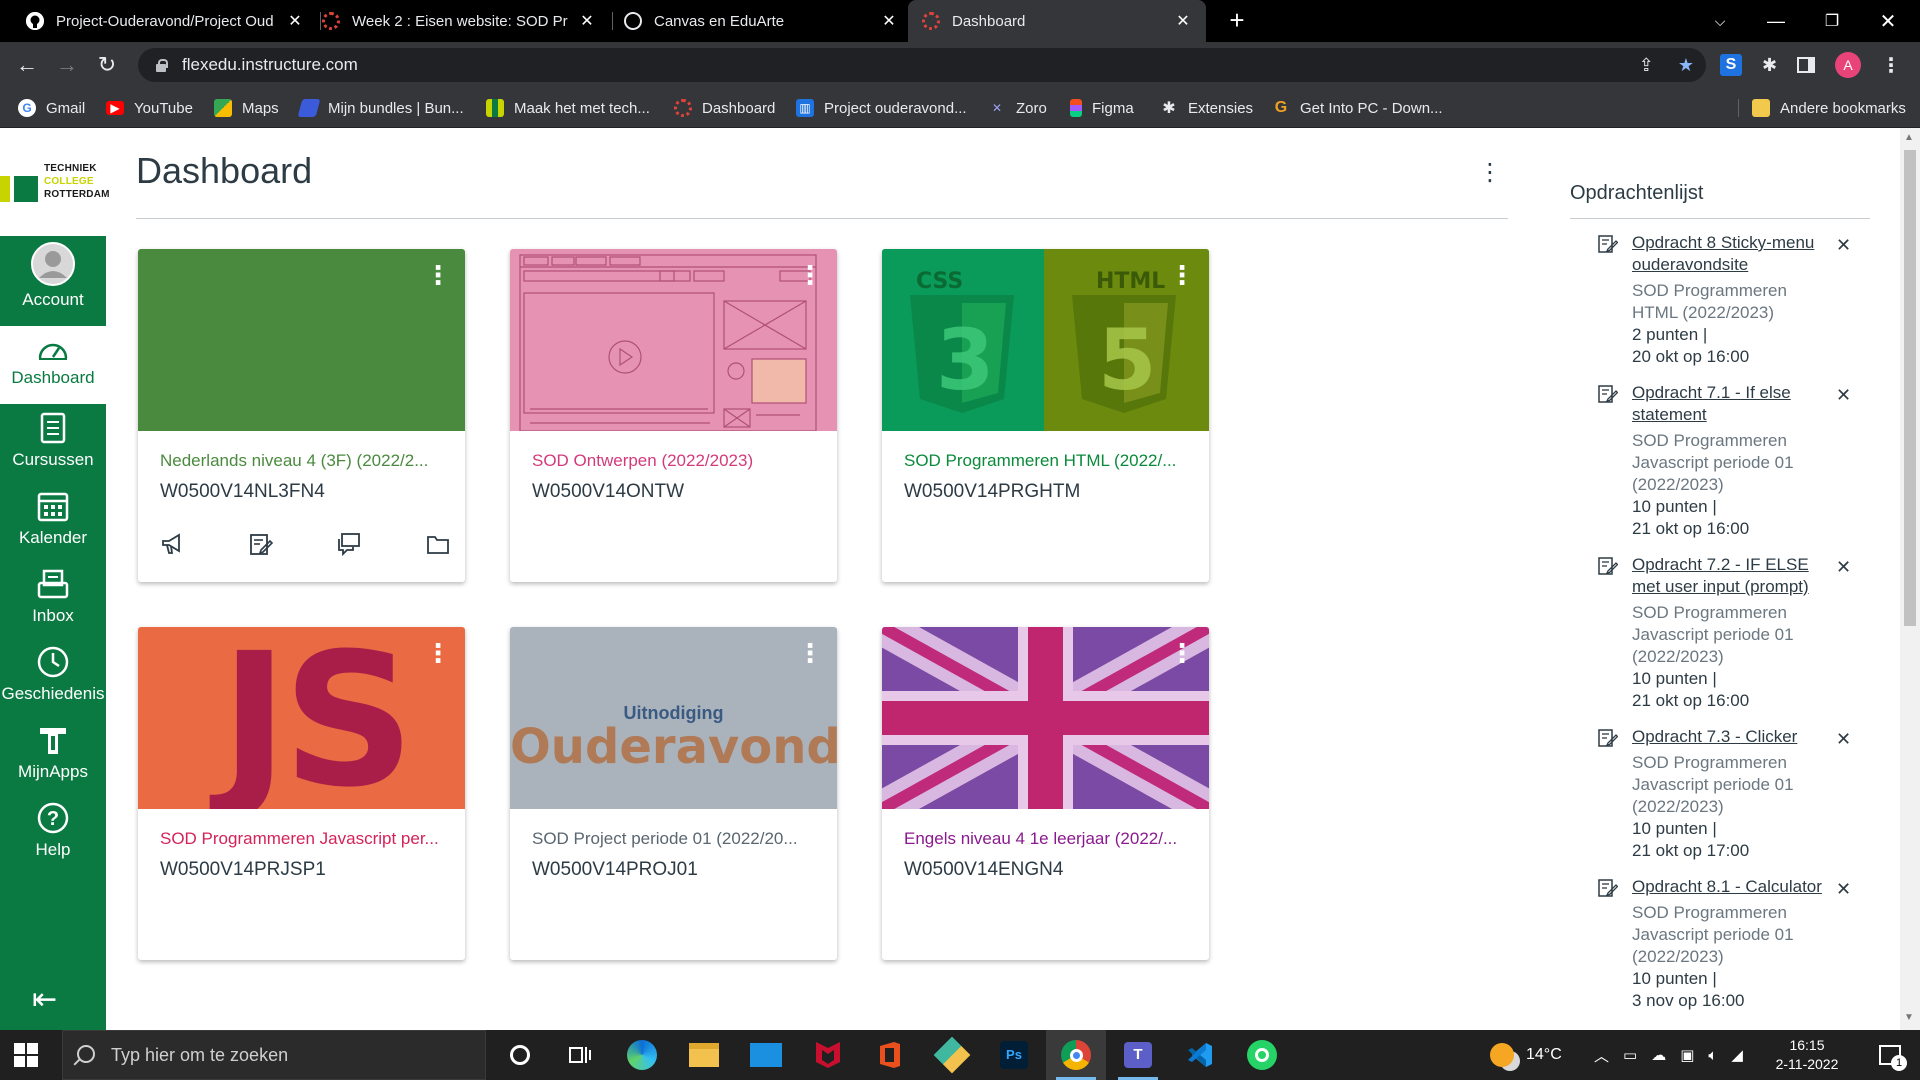 This screenshot has width=1920, height=1080. I want to click on mcafee-icon, so click(828, 1055).